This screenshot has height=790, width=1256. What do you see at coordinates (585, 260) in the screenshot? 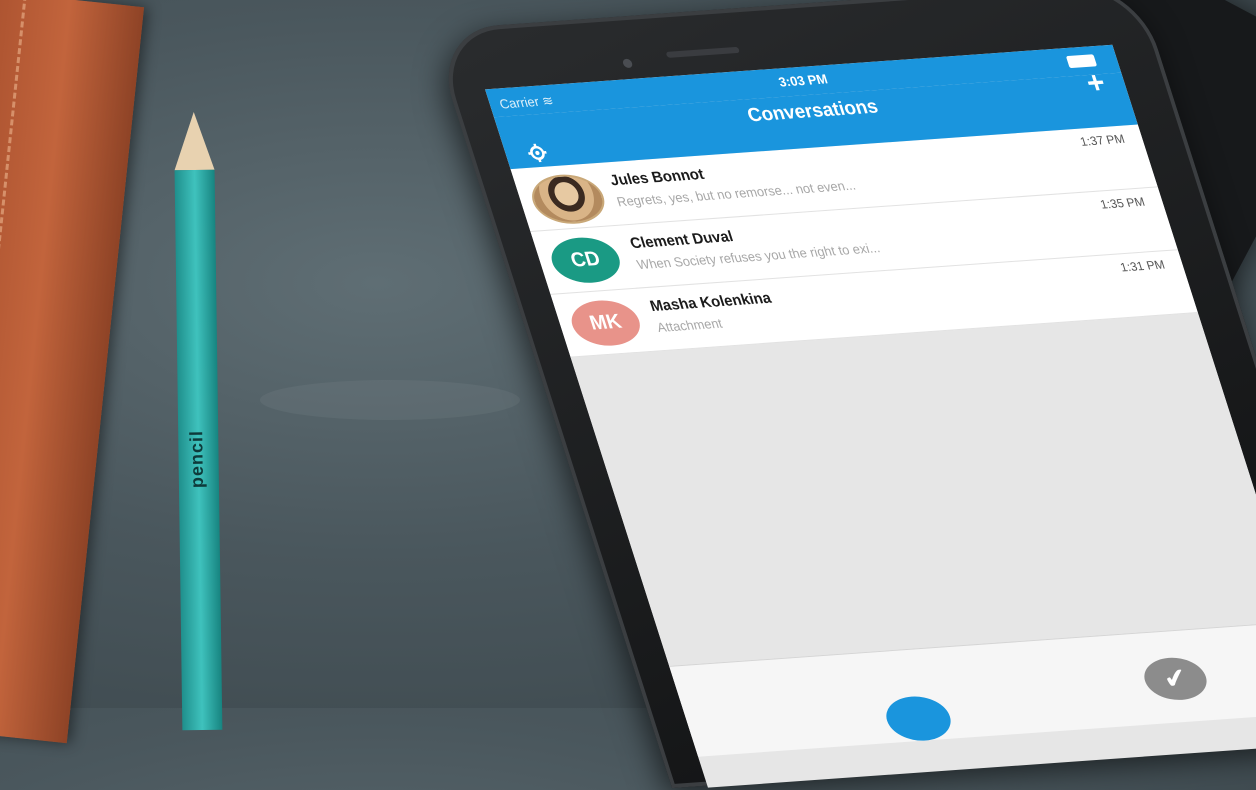
I see `avatar-initials: CD` at bounding box center [585, 260].